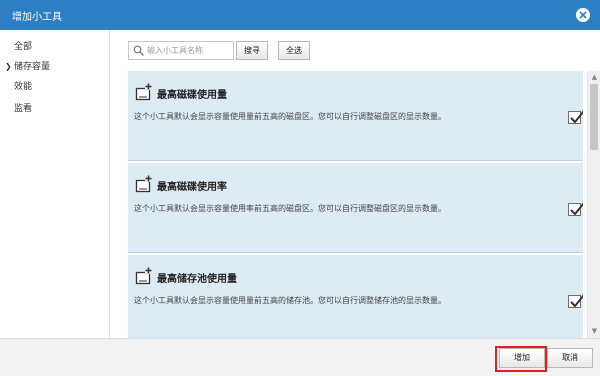 Image resolution: width=600 pixels, height=376 pixels. I want to click on search-button: 搜寻, so click(252, 50).